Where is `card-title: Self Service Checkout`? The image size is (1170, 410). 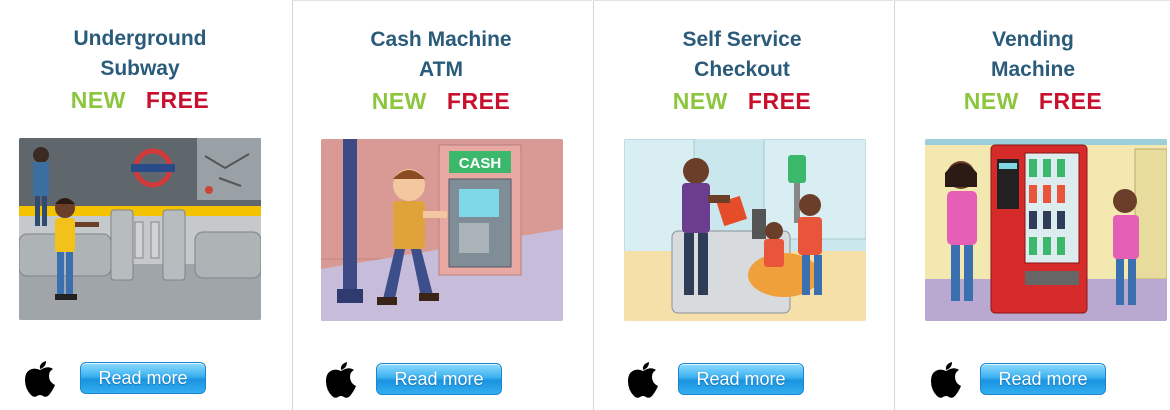 card-title: Self Service Checkout is located at coordinates (742, 55).